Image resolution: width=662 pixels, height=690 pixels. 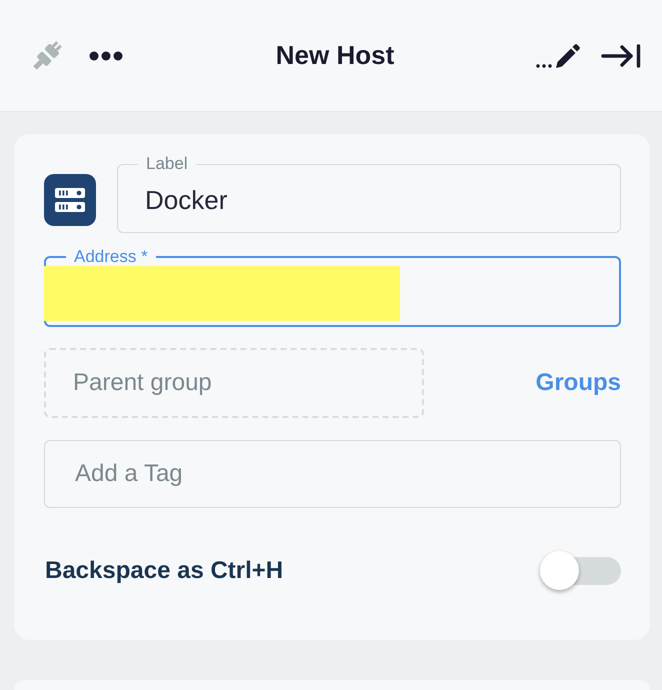 What do you see at coordinates (580, 571) in the screenshot?
I see `toggle-switch` at bounding box center [580, 571].